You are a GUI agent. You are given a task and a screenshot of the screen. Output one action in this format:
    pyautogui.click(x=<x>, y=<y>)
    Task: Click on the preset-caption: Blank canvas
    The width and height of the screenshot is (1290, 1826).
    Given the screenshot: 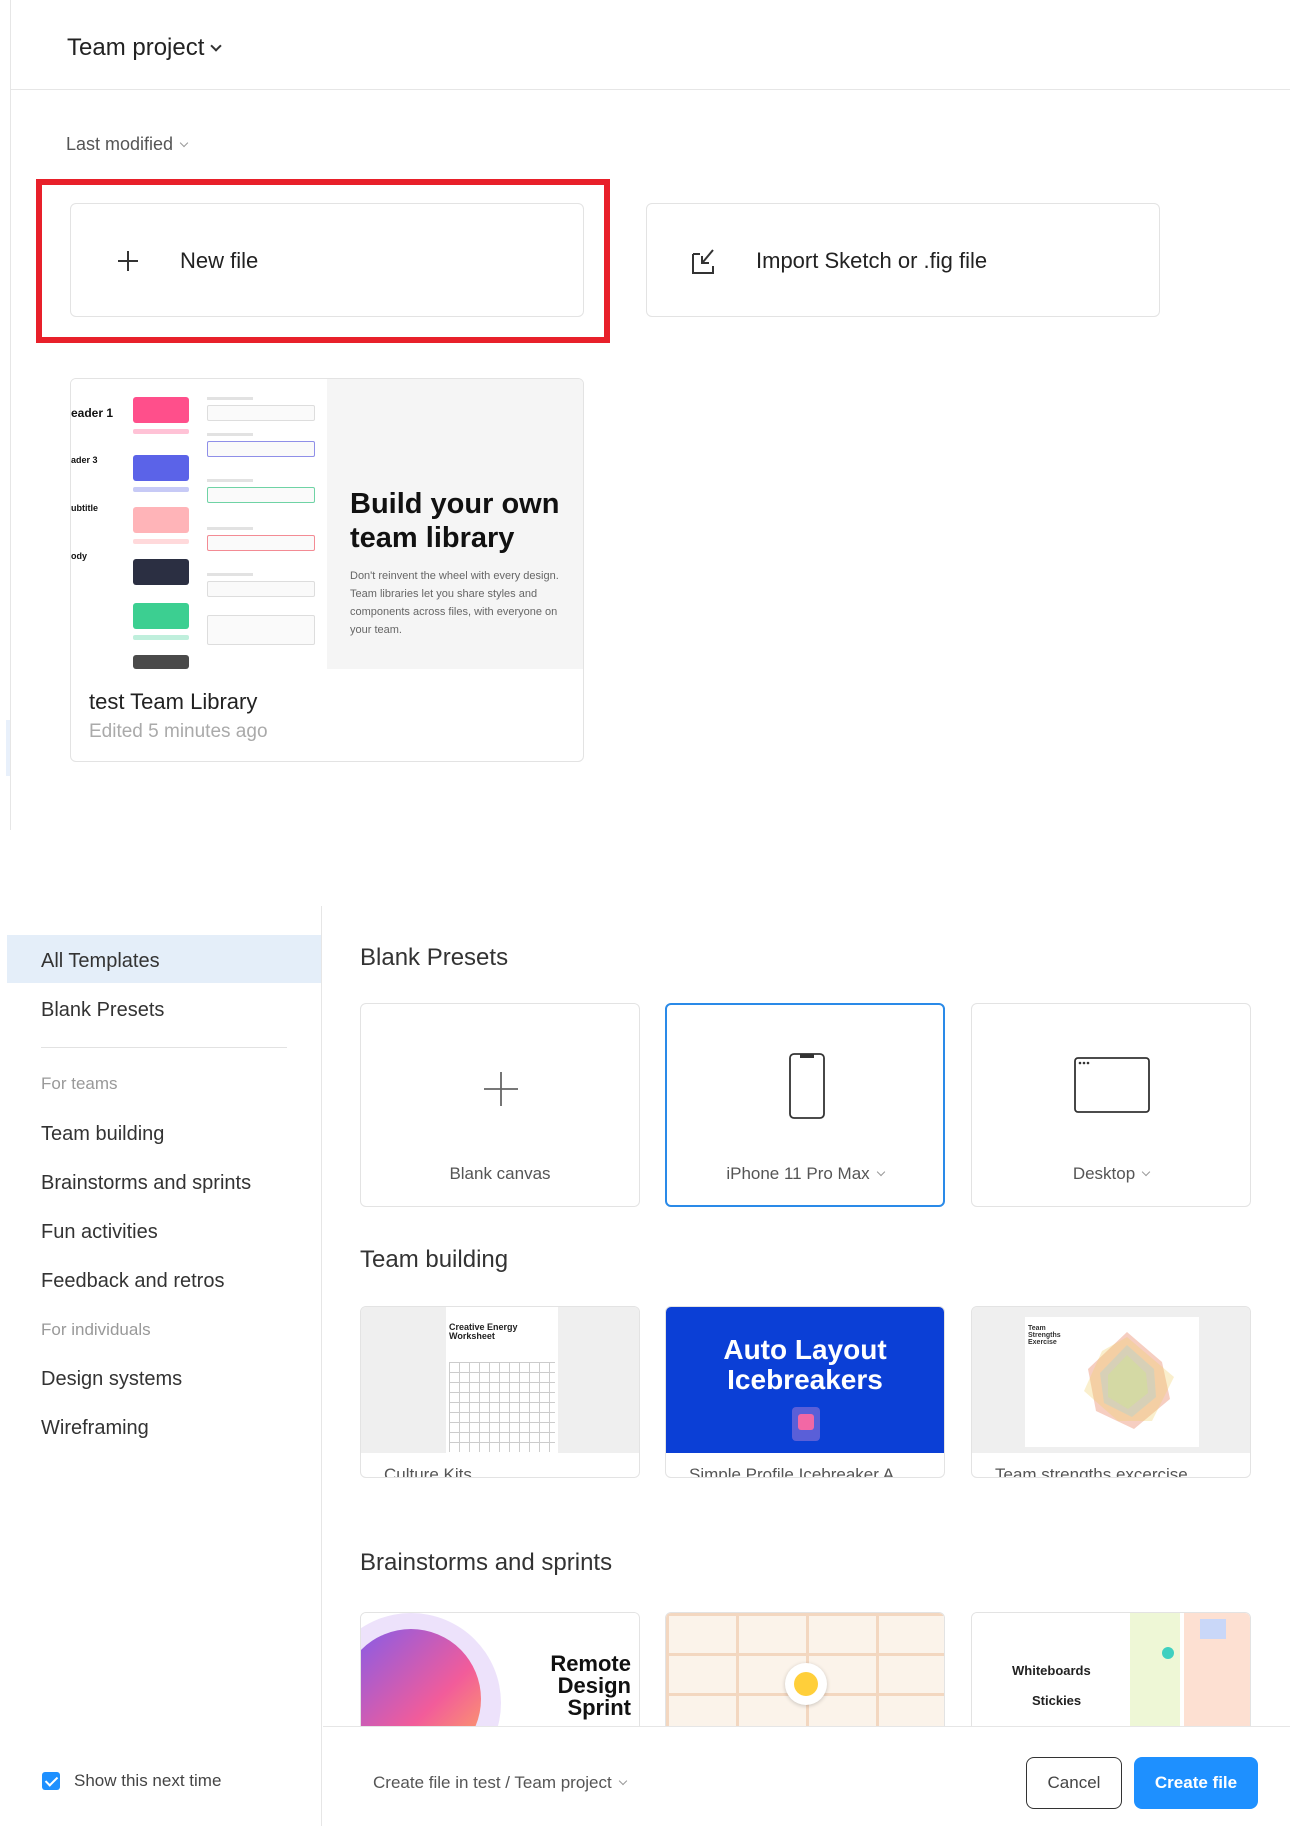 What is the action you would take?
    pyautogui.click(x=500, y=1174)
    